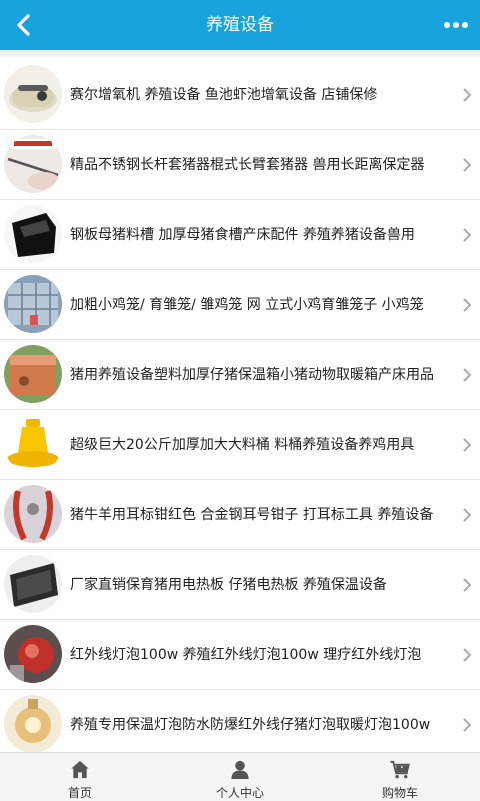 This screenshot has height=801, width=480. Describe the element at coordinates (240, 55) in the screenshot. I see `header-shadow` at that location.